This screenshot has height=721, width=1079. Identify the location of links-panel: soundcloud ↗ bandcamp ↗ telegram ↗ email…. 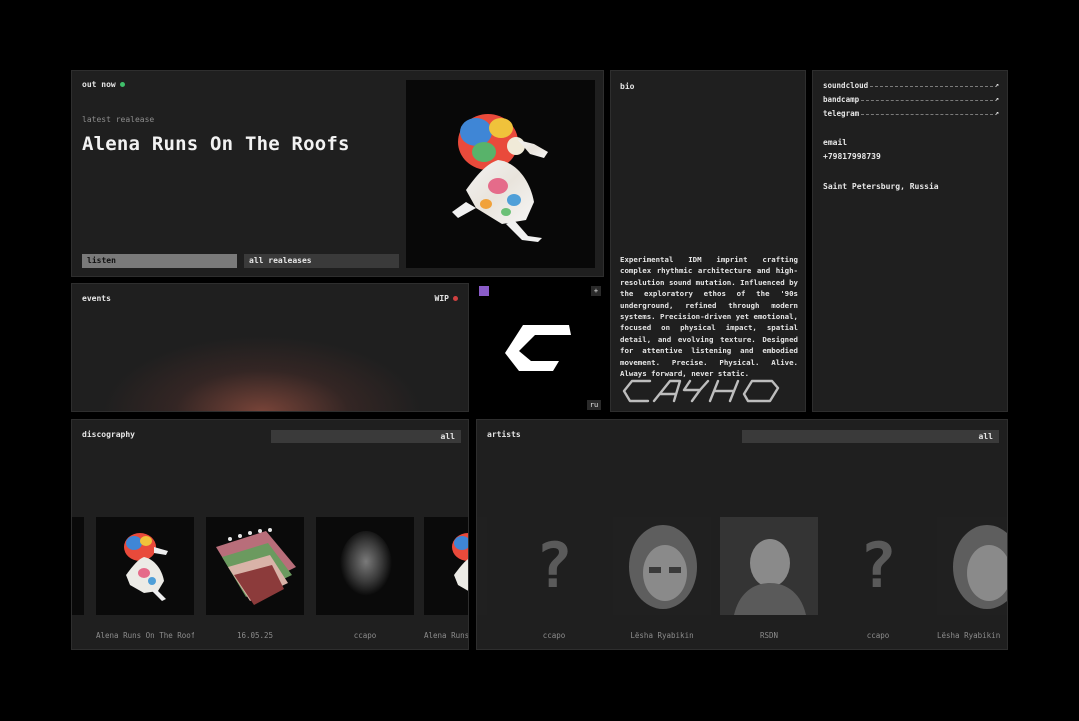
(910, 241).